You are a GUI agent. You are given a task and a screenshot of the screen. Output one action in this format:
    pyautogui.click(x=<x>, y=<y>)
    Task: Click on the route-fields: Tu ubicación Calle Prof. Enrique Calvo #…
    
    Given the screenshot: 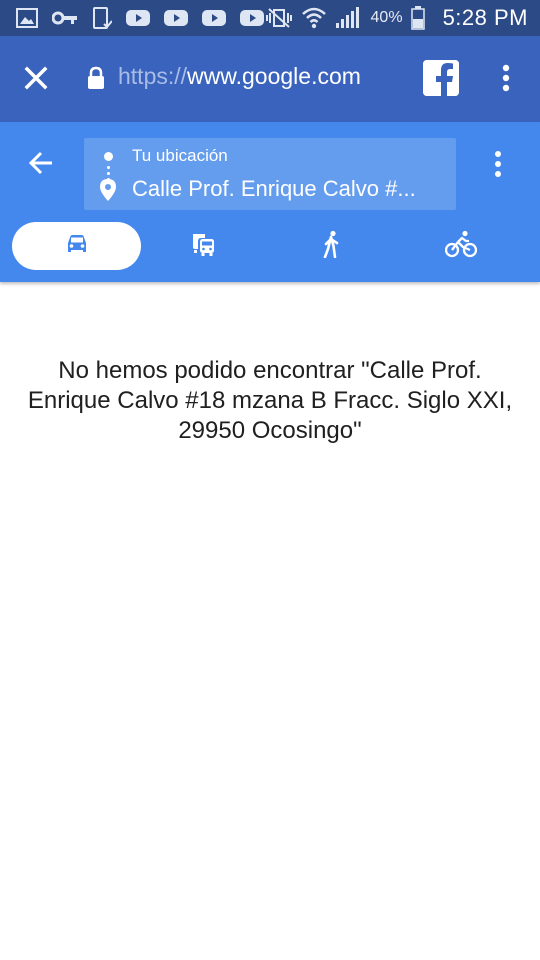 What is the action you would take?
    pyautogui.click(x=270, y=174)
    